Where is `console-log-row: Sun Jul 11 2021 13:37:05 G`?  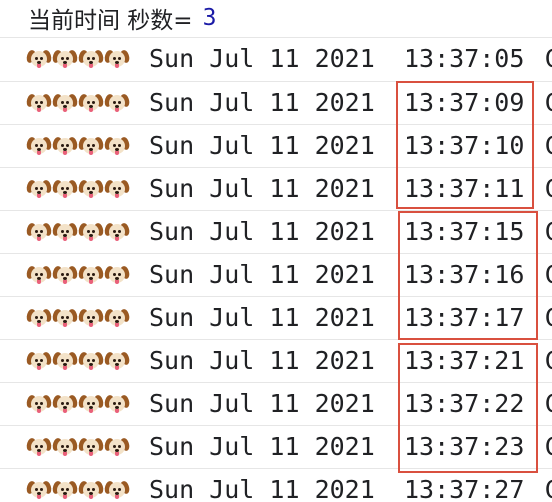 console-log-row: Sun Jul 11 2021 13:37:05 G is located at coordinates (276, 58).